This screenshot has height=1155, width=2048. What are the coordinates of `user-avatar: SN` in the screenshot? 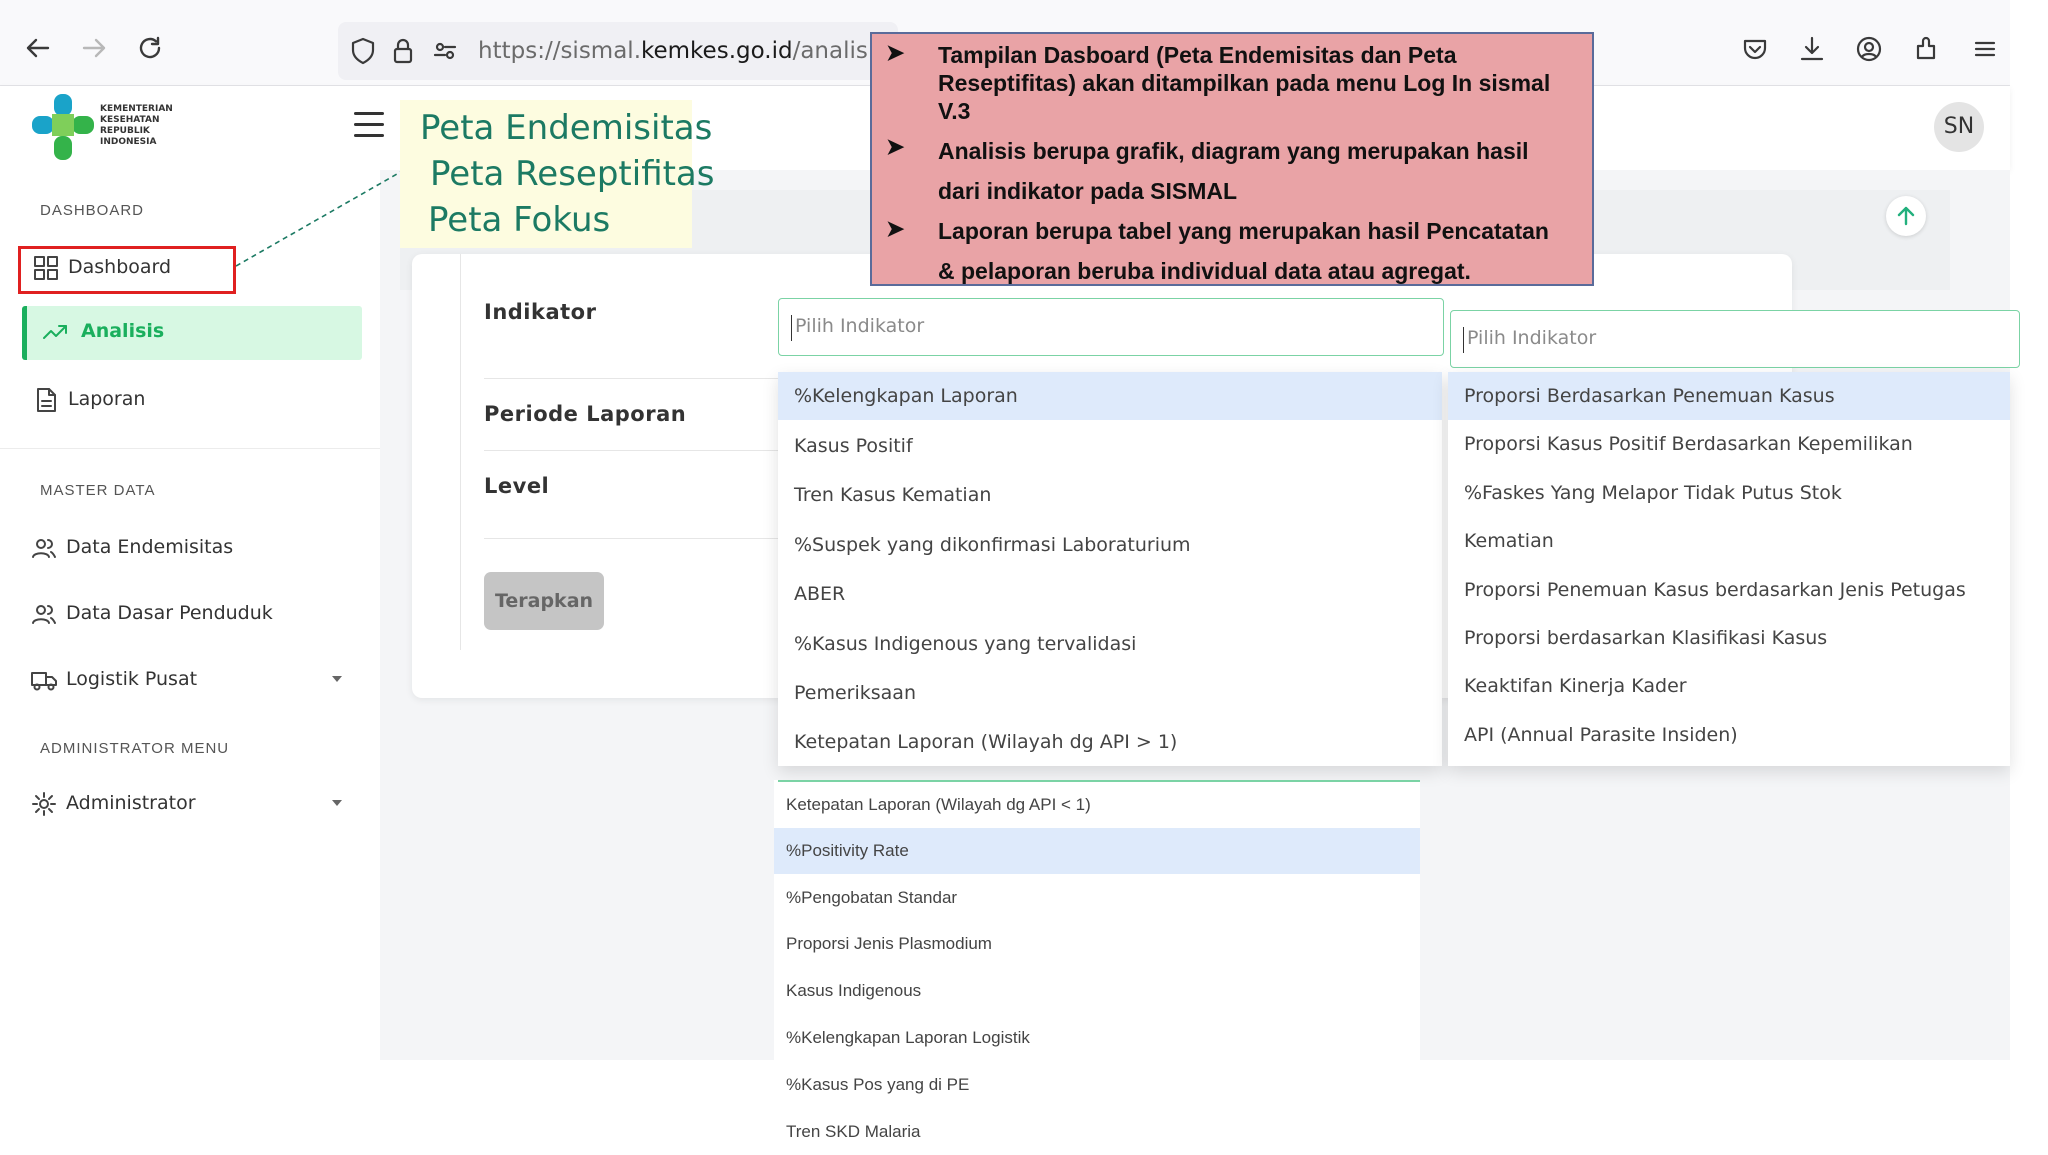 It's located at (1959, 127).